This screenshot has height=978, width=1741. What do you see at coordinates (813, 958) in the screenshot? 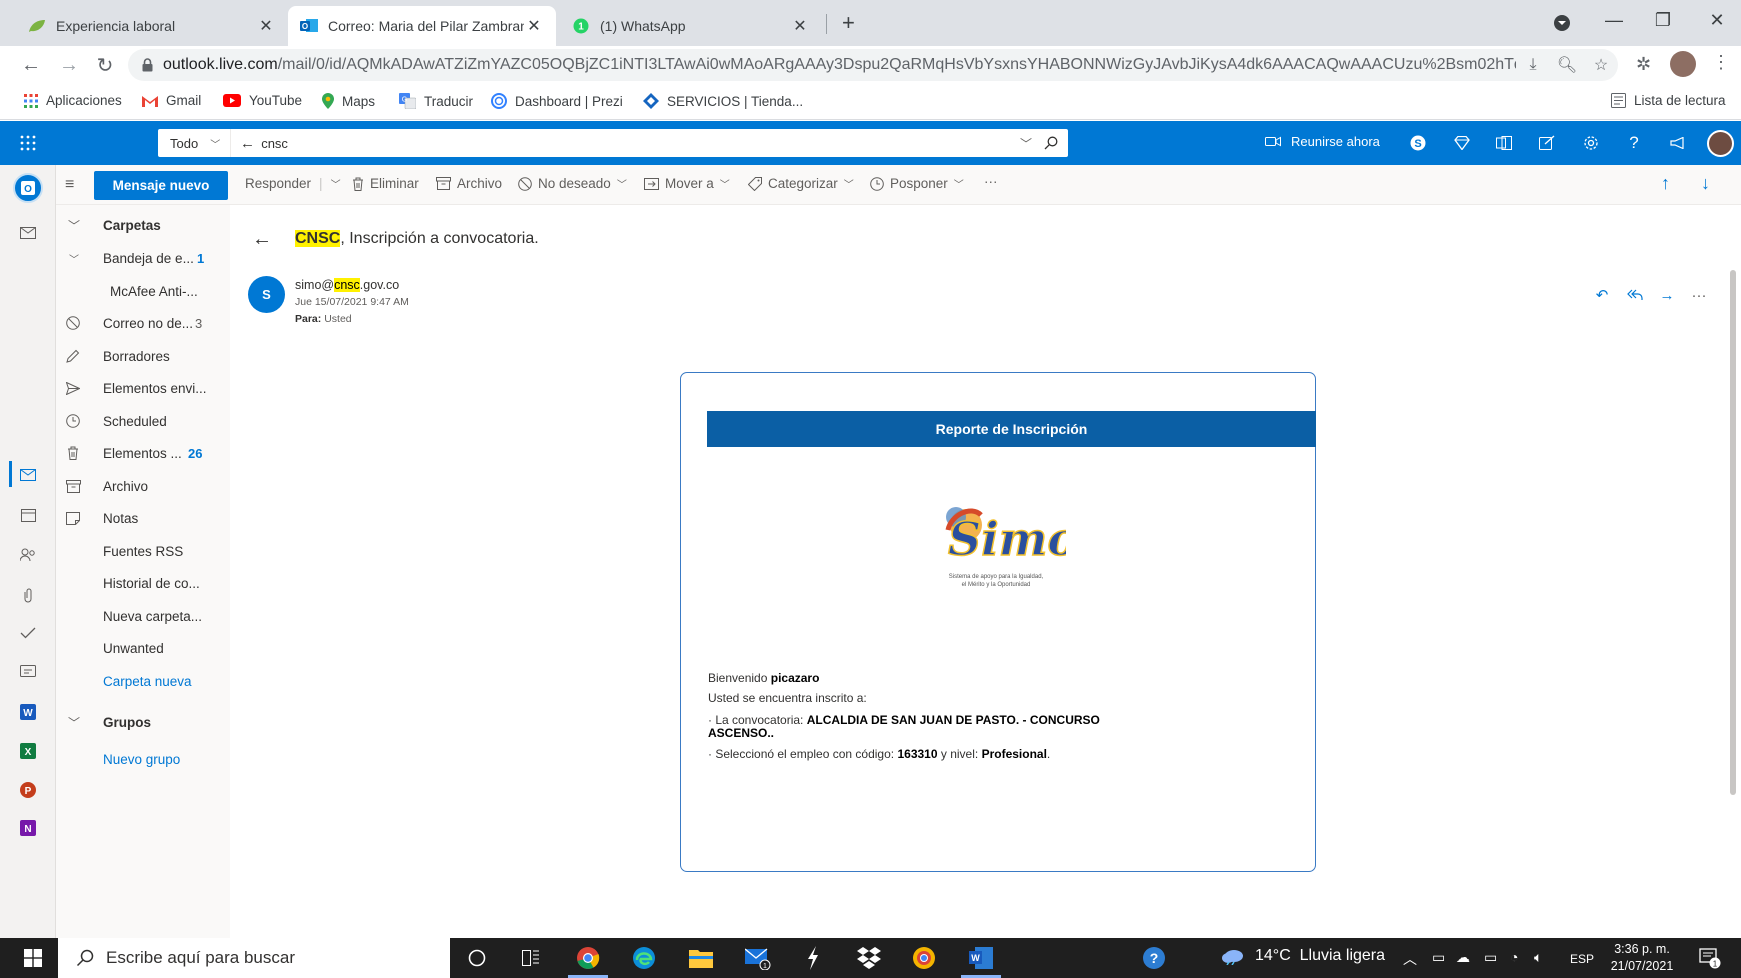
I see `winamp-bolt-icon` at bounding box center [813, 958].